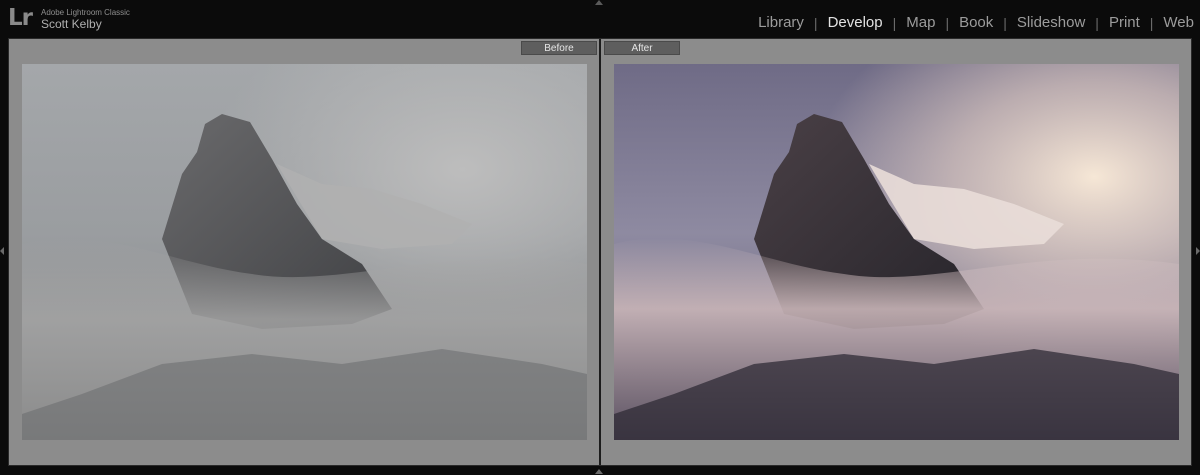  Describe the element at coordinates (642, 48) in the screenshot. I see `after-label: After` at that location.